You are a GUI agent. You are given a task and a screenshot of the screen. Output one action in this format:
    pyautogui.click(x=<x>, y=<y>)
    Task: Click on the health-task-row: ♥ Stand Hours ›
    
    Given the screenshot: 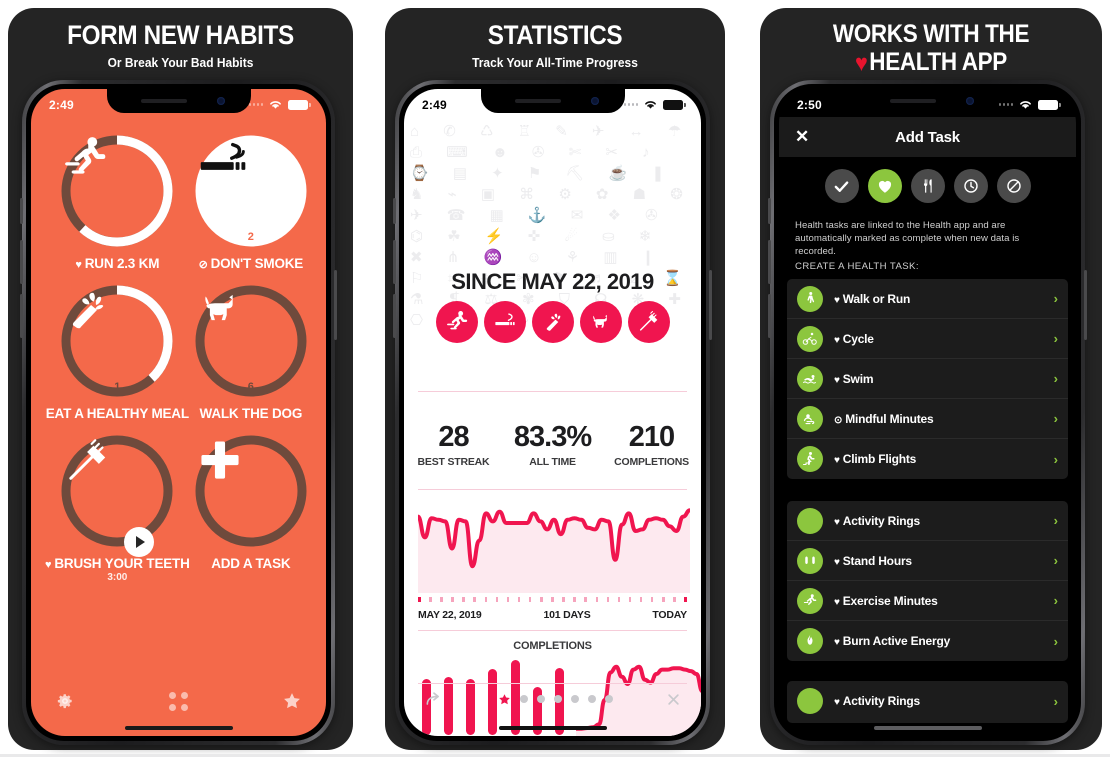 What is the action you would take?
    pyautogui.click(x=927, y=561)
    